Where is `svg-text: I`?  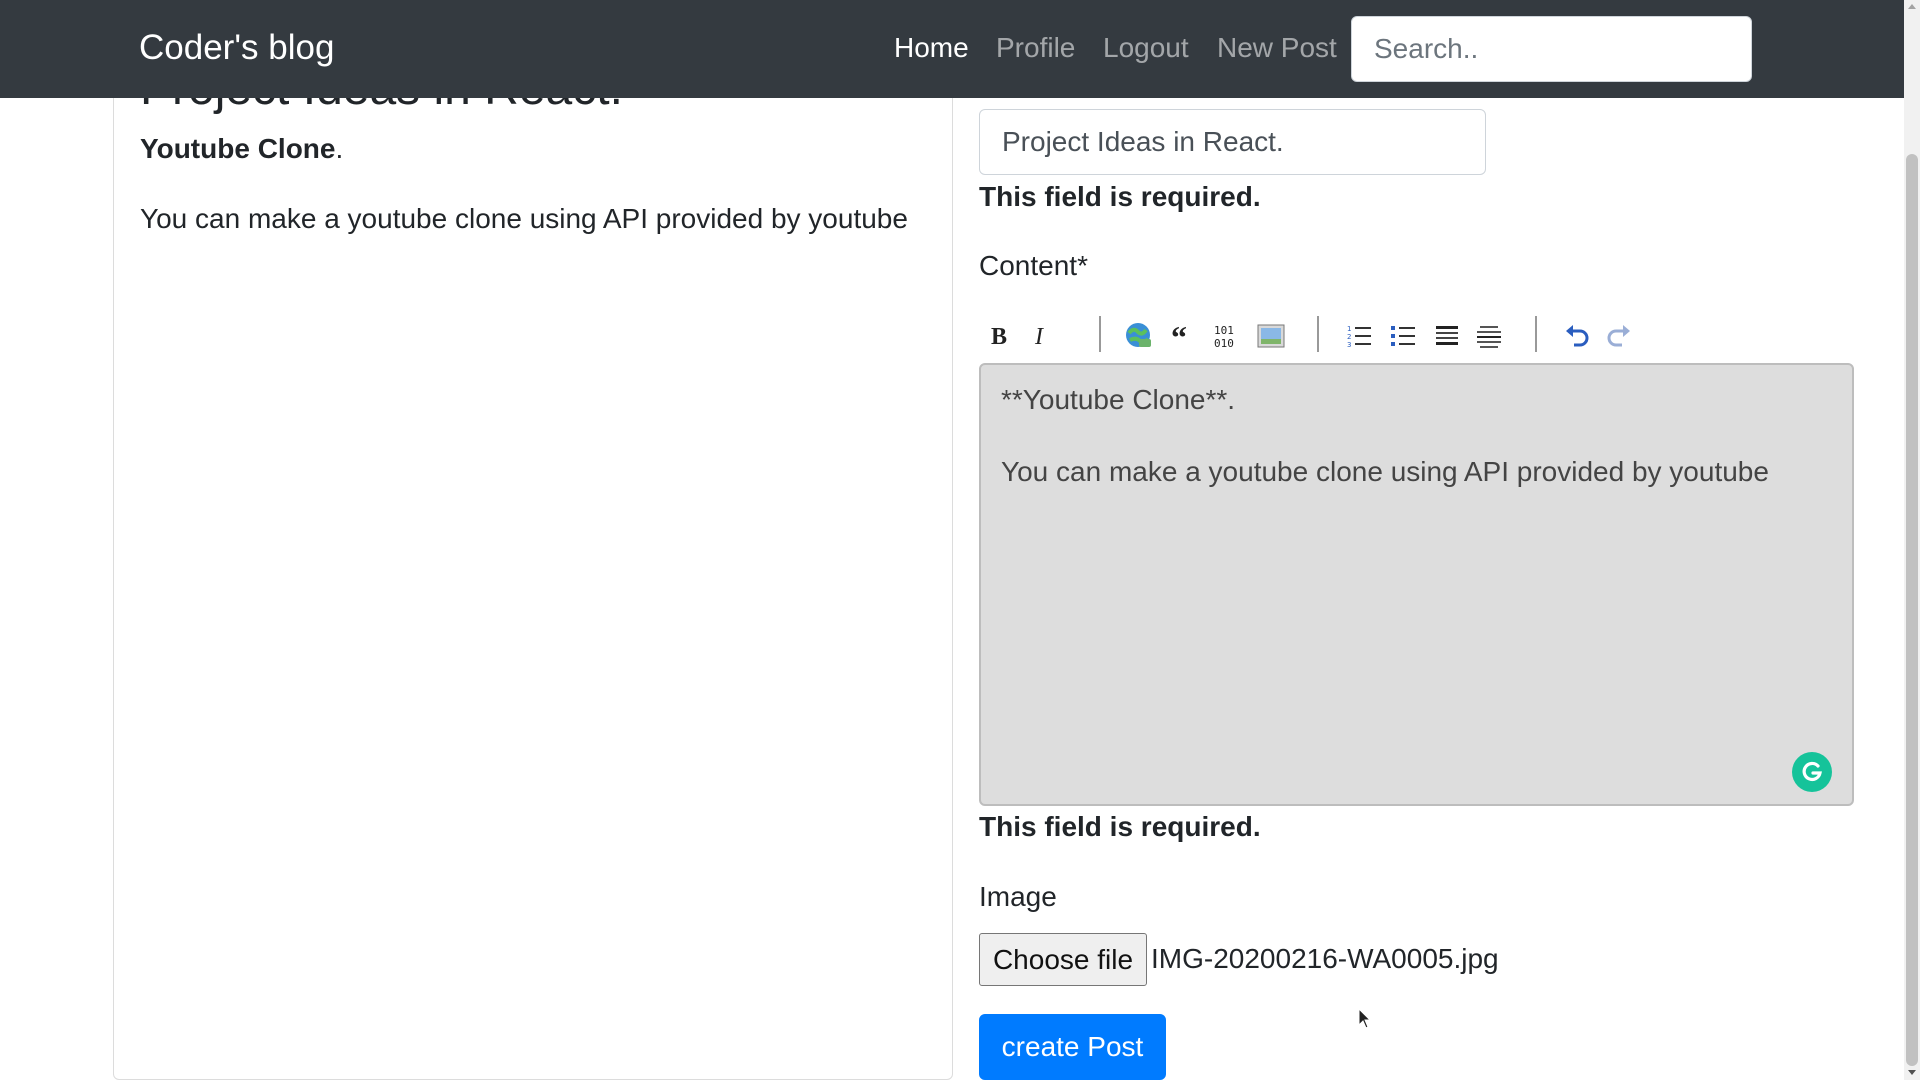
svg-text: I is located at coordinates (1039, 336).